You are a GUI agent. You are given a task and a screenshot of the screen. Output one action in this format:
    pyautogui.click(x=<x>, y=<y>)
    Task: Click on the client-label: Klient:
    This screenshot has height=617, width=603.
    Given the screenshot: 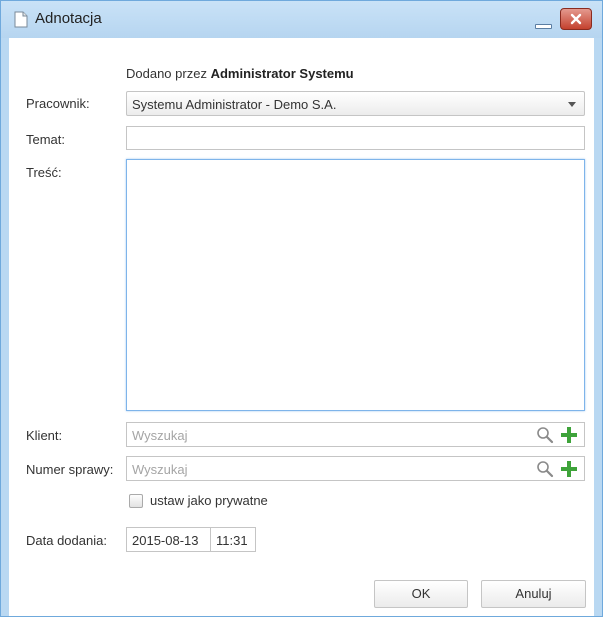 What is the action you would take?
    pyautogui.click(x=44, y=435)
    